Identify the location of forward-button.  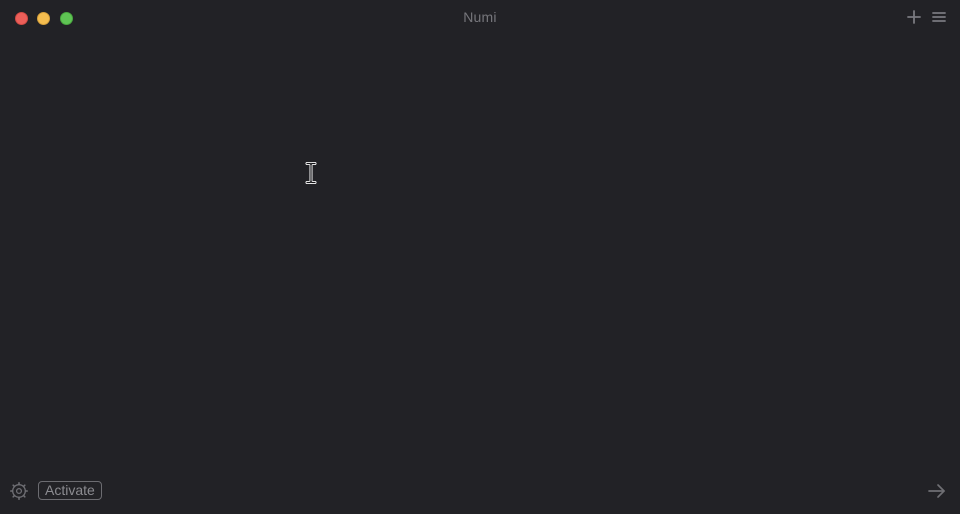
(937, 491).